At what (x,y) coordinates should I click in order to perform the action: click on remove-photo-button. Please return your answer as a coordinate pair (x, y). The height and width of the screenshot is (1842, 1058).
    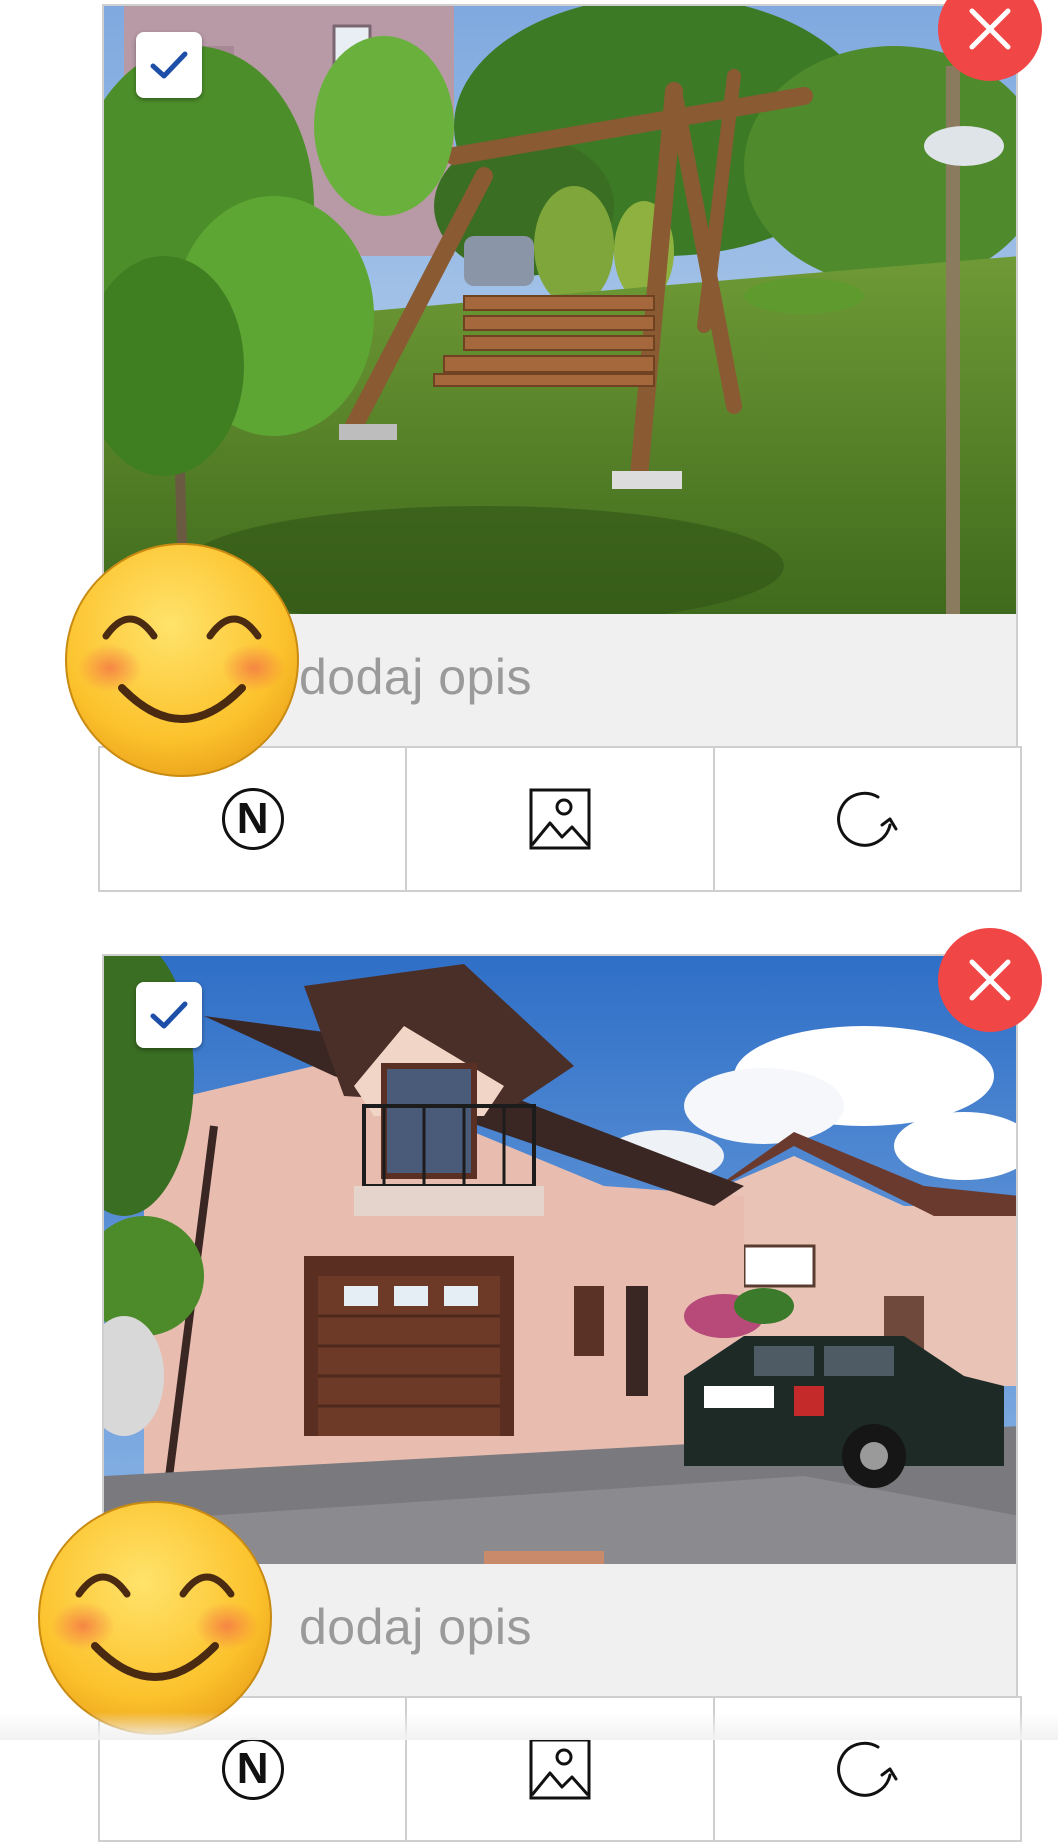
    Looking at the image, I should click on (990, 980).